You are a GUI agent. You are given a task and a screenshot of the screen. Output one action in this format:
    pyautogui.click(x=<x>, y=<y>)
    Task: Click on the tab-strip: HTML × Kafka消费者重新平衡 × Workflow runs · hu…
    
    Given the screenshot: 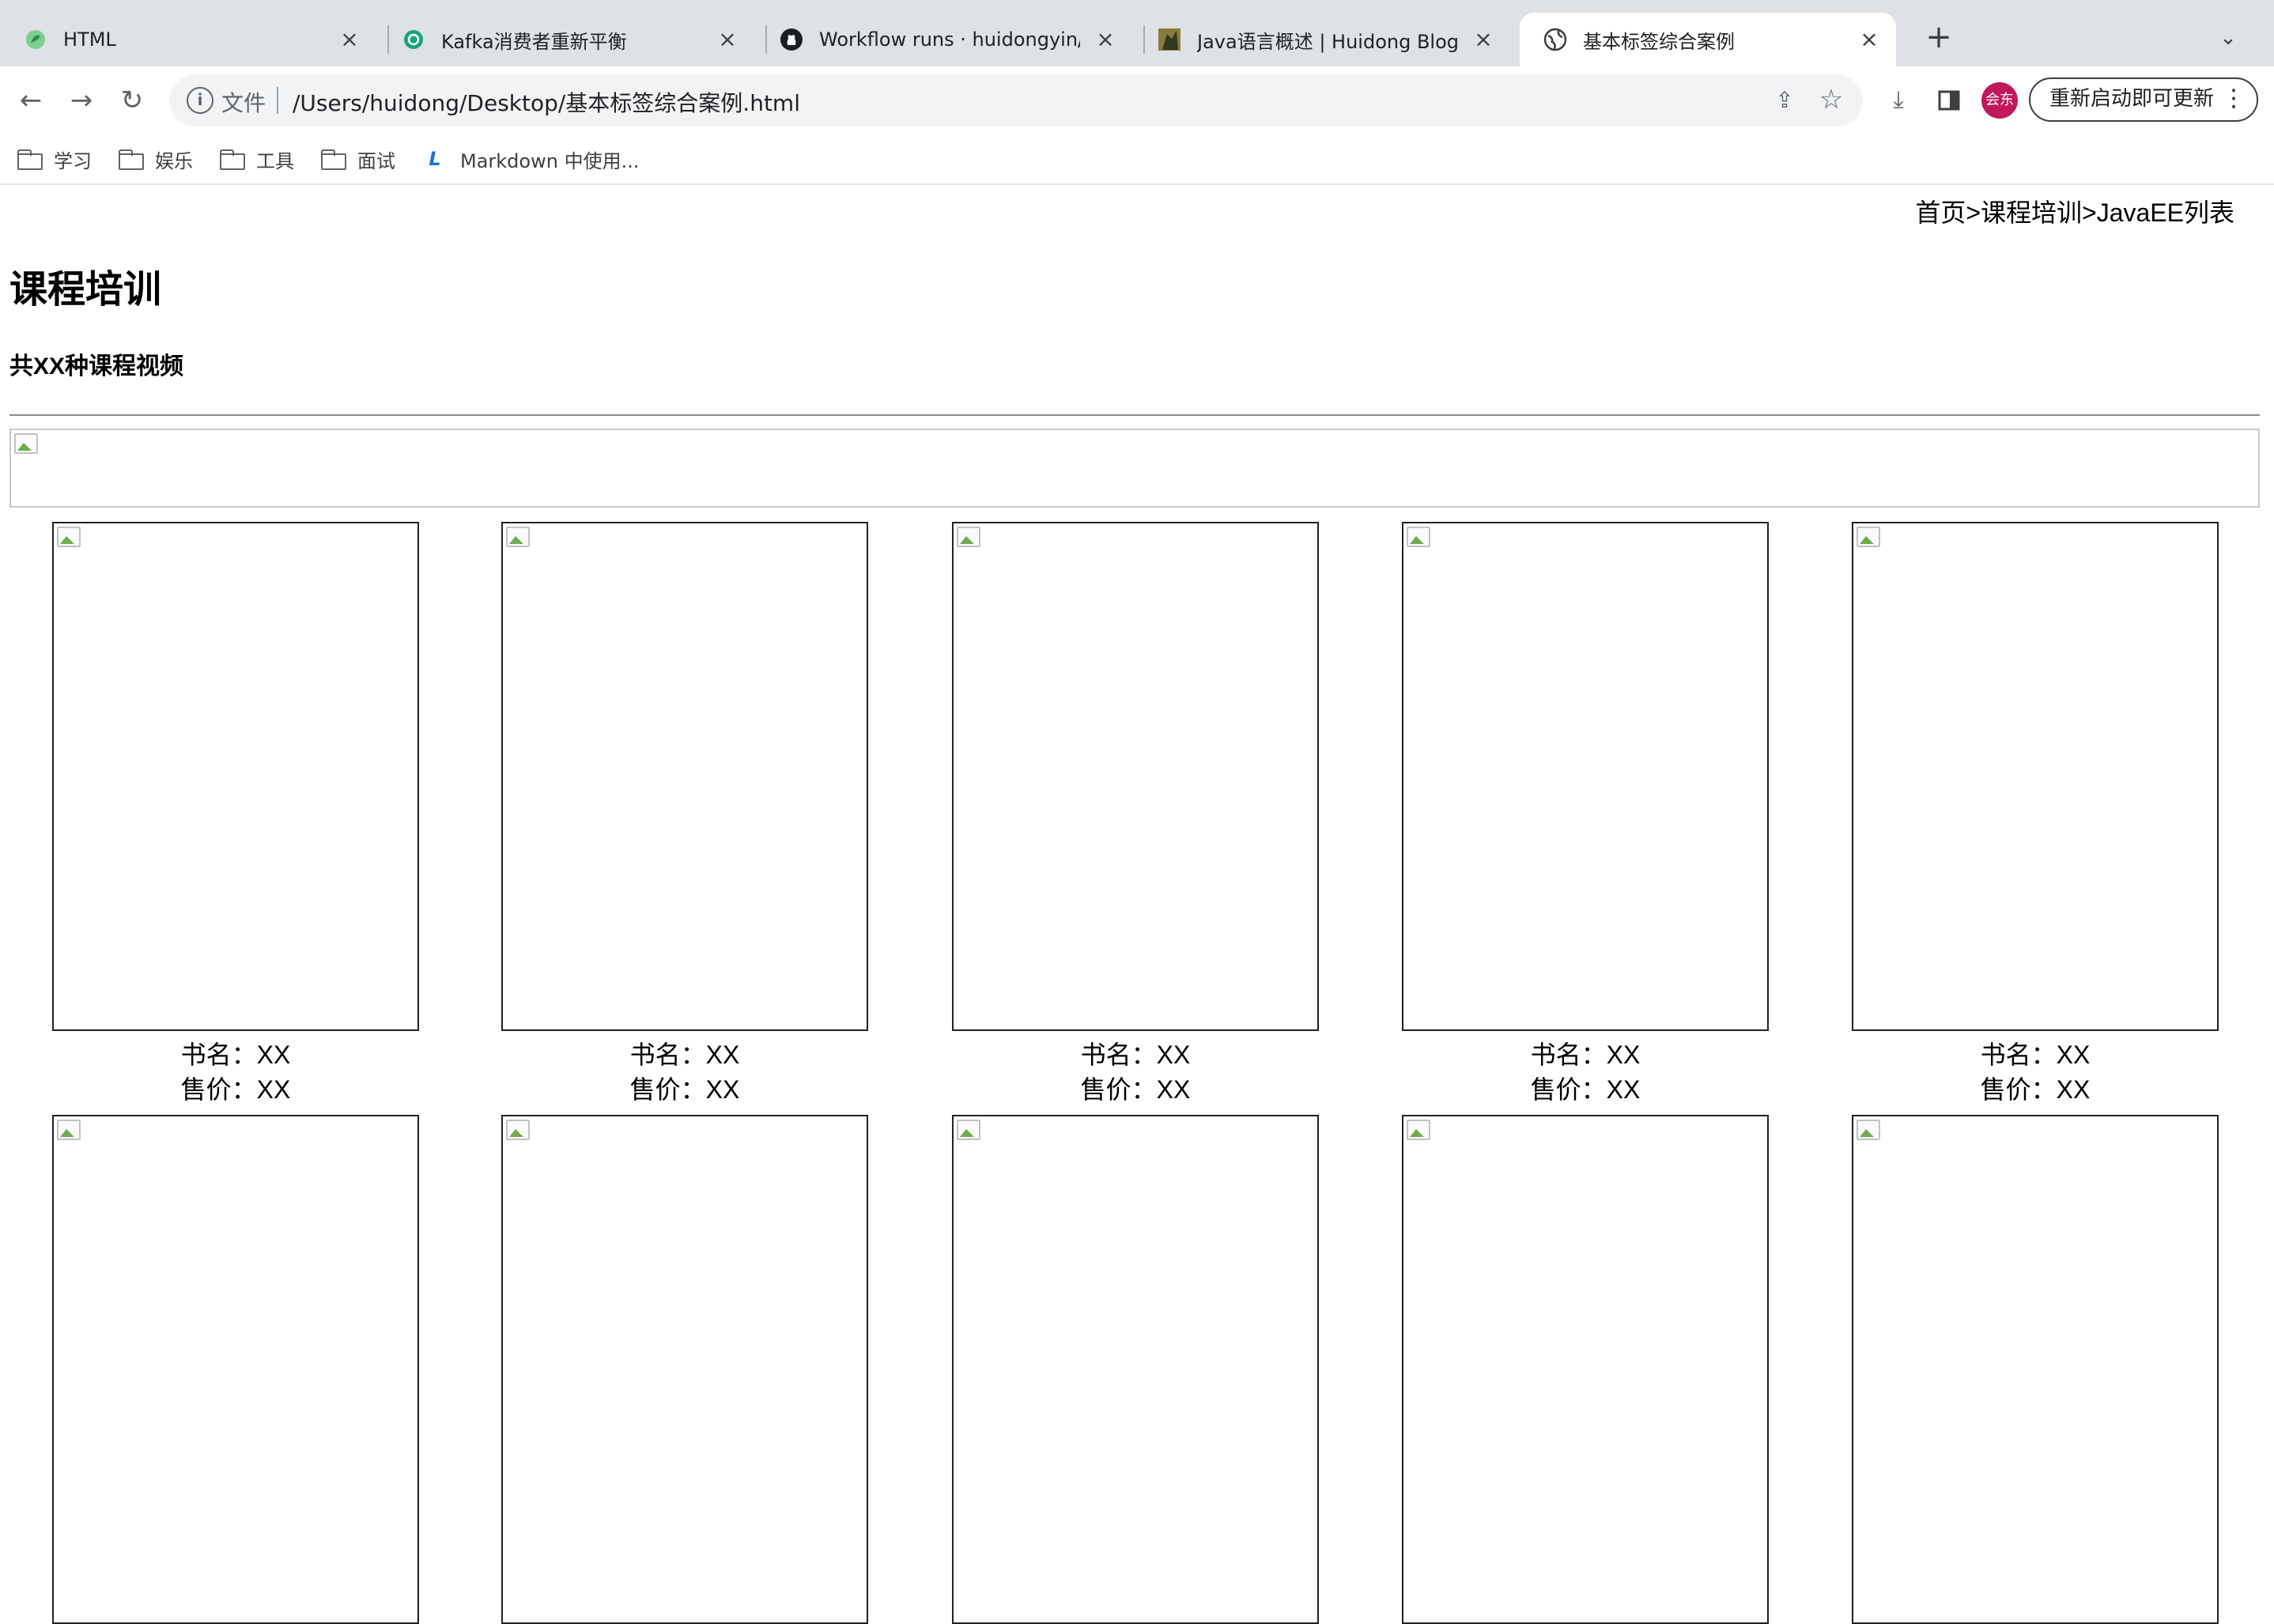 What is the action you would take?
    pyautogui.click(x=1137, y=33)
    